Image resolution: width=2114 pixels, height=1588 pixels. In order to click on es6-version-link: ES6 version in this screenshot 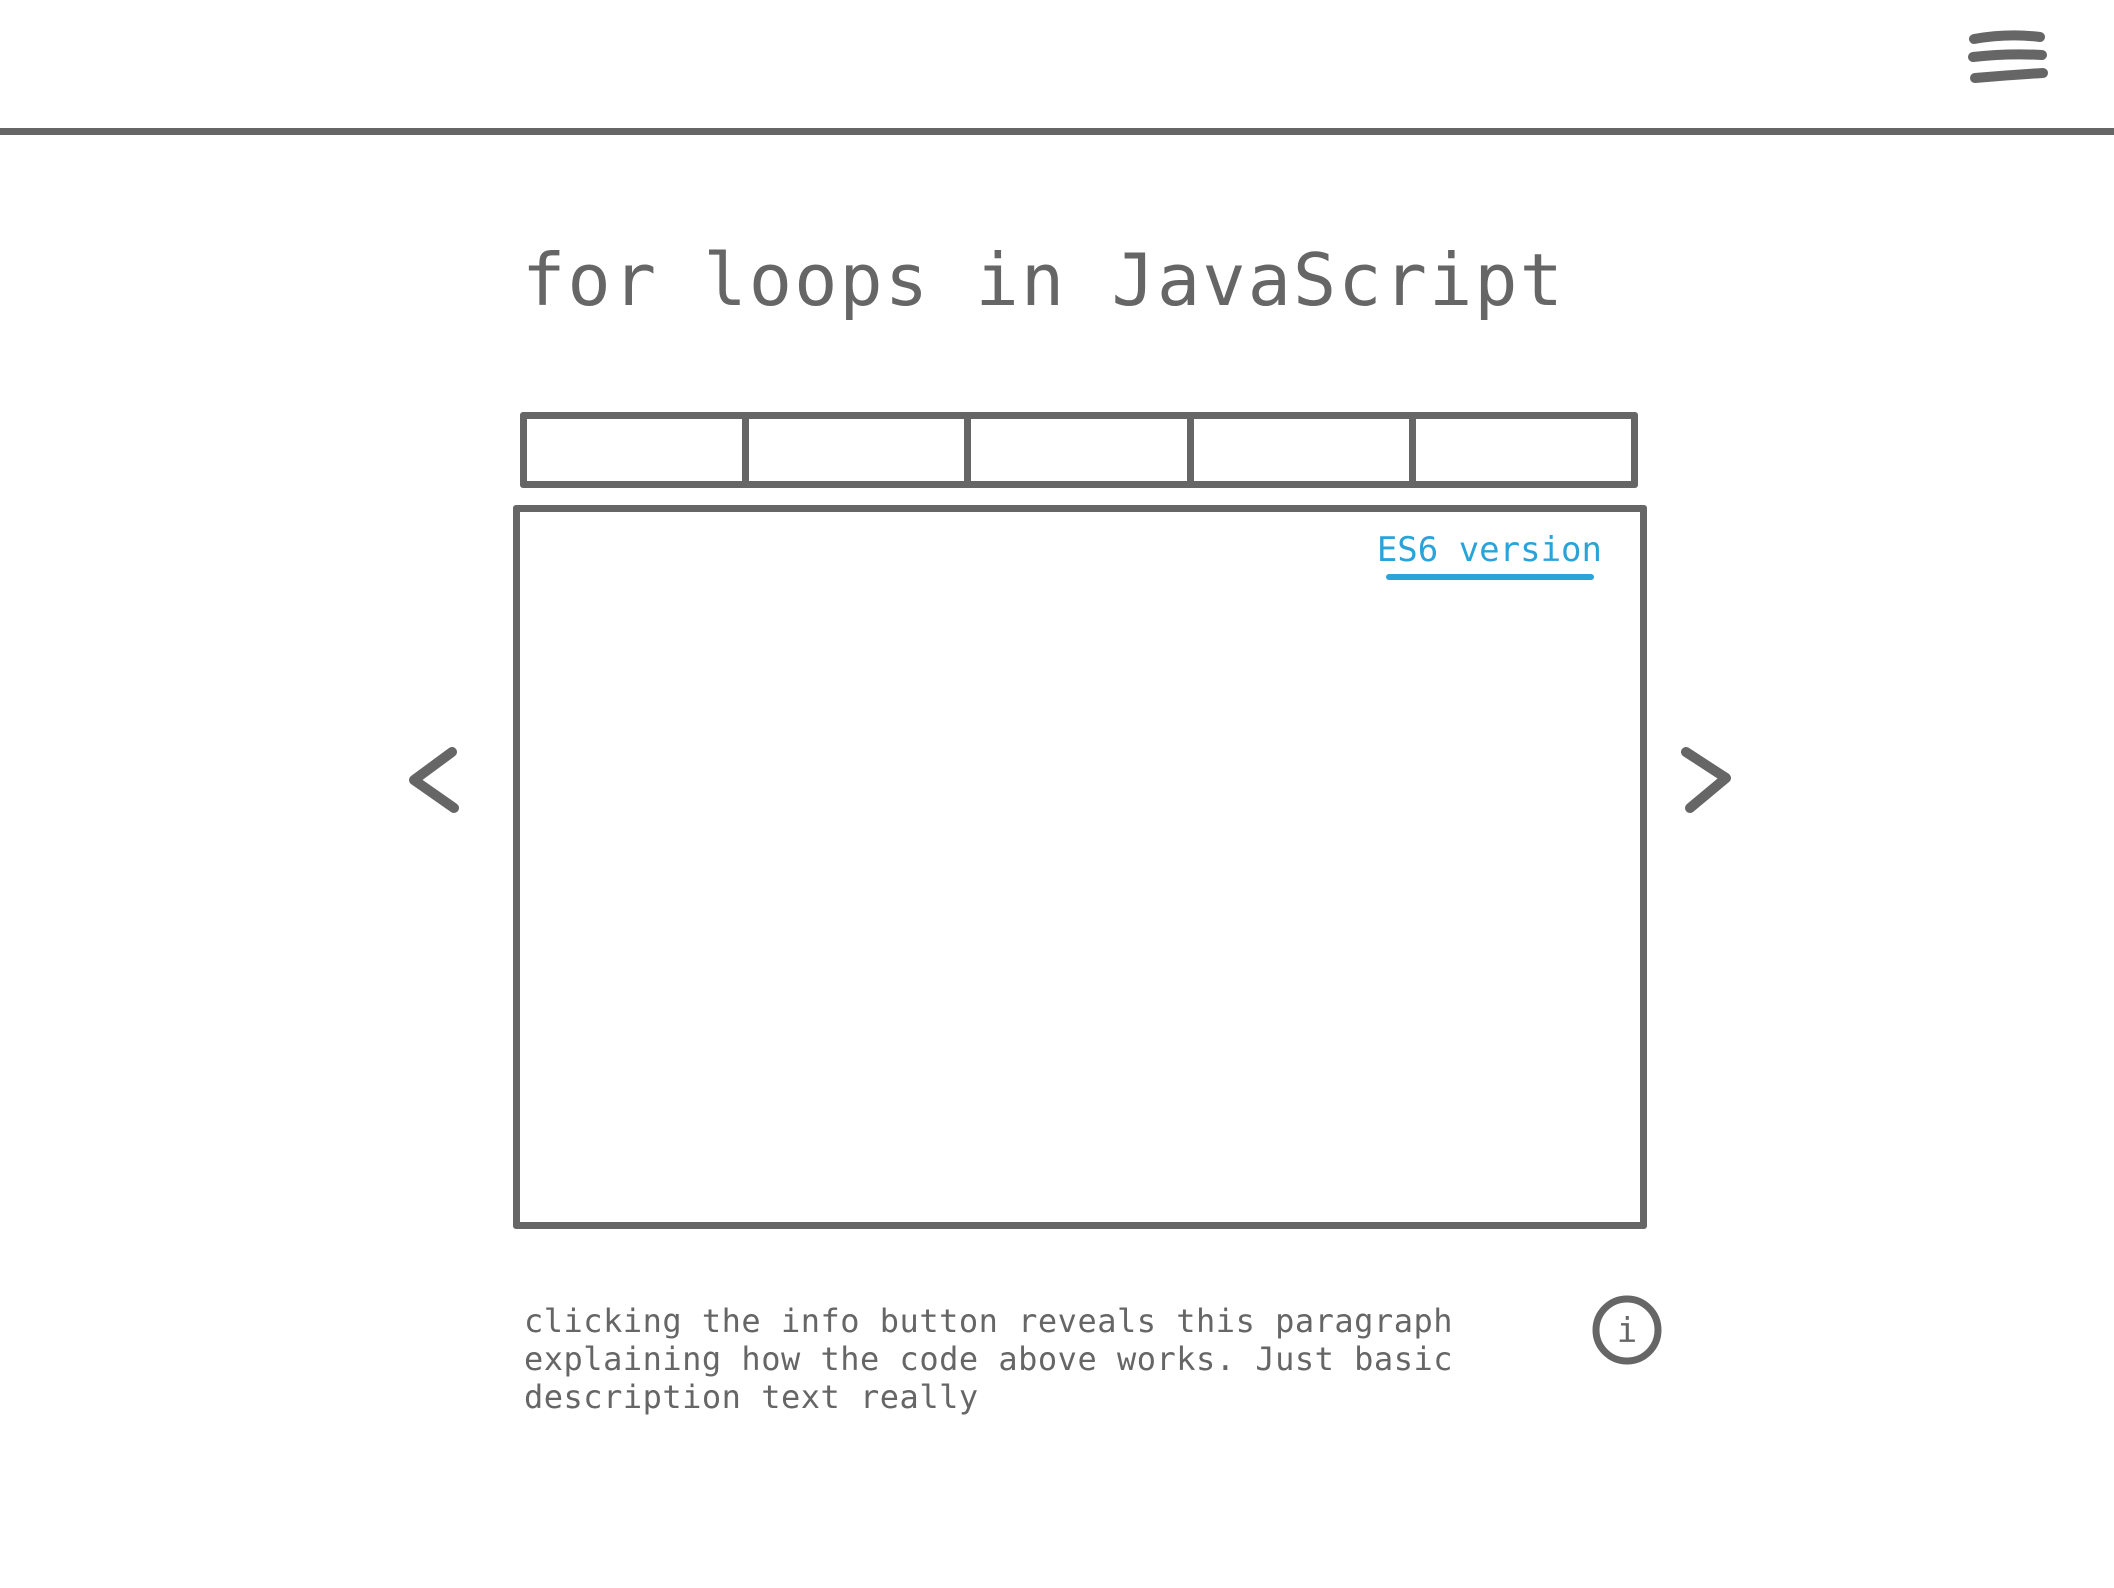, I will do `click(1489, 550)`.